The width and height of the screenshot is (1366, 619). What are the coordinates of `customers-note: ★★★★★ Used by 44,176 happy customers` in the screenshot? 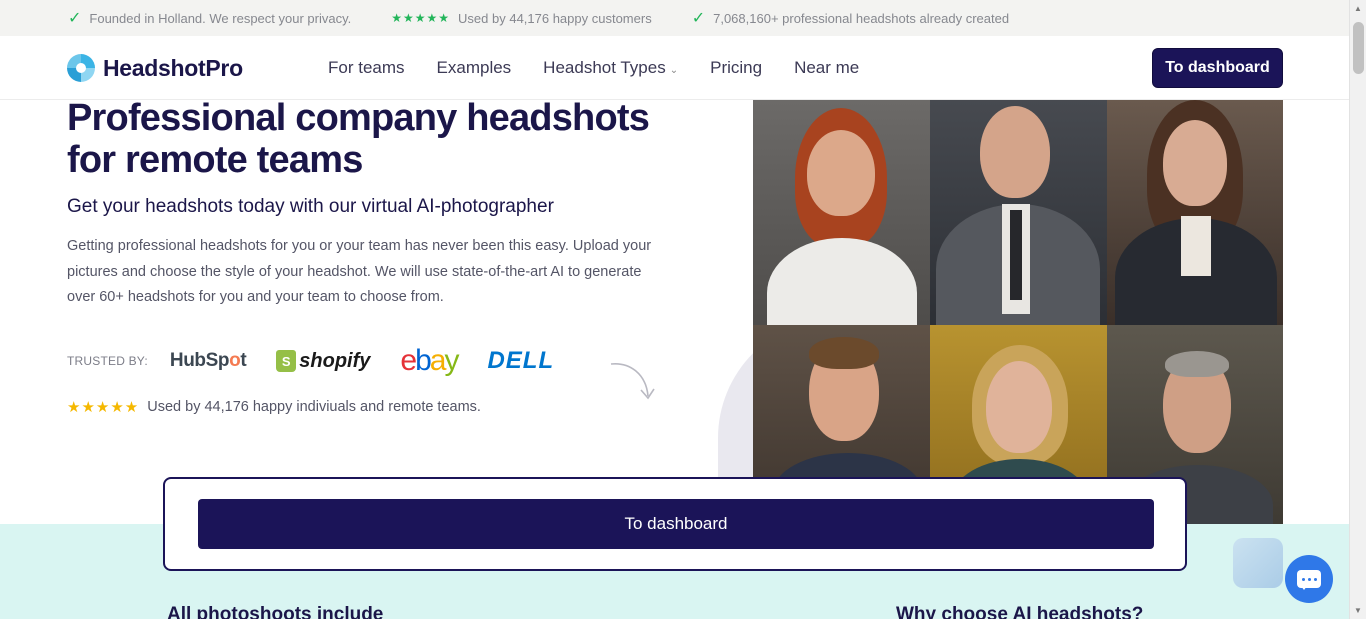 It's located at (521, 18).